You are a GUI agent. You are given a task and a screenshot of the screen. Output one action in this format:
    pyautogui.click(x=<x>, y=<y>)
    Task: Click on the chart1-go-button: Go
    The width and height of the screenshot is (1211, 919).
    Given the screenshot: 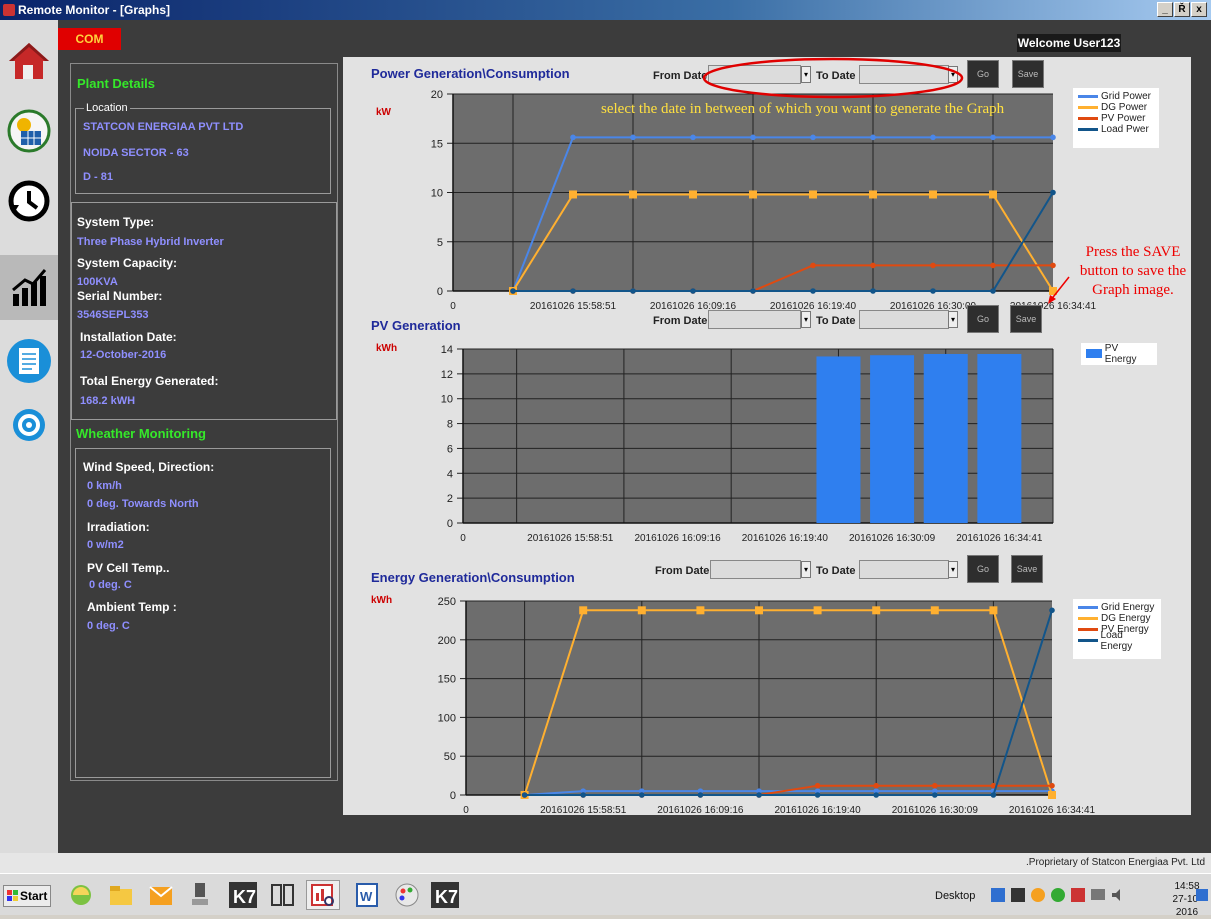 What is the action you would take?
    pyautogui.click(x=983, y=74)
    